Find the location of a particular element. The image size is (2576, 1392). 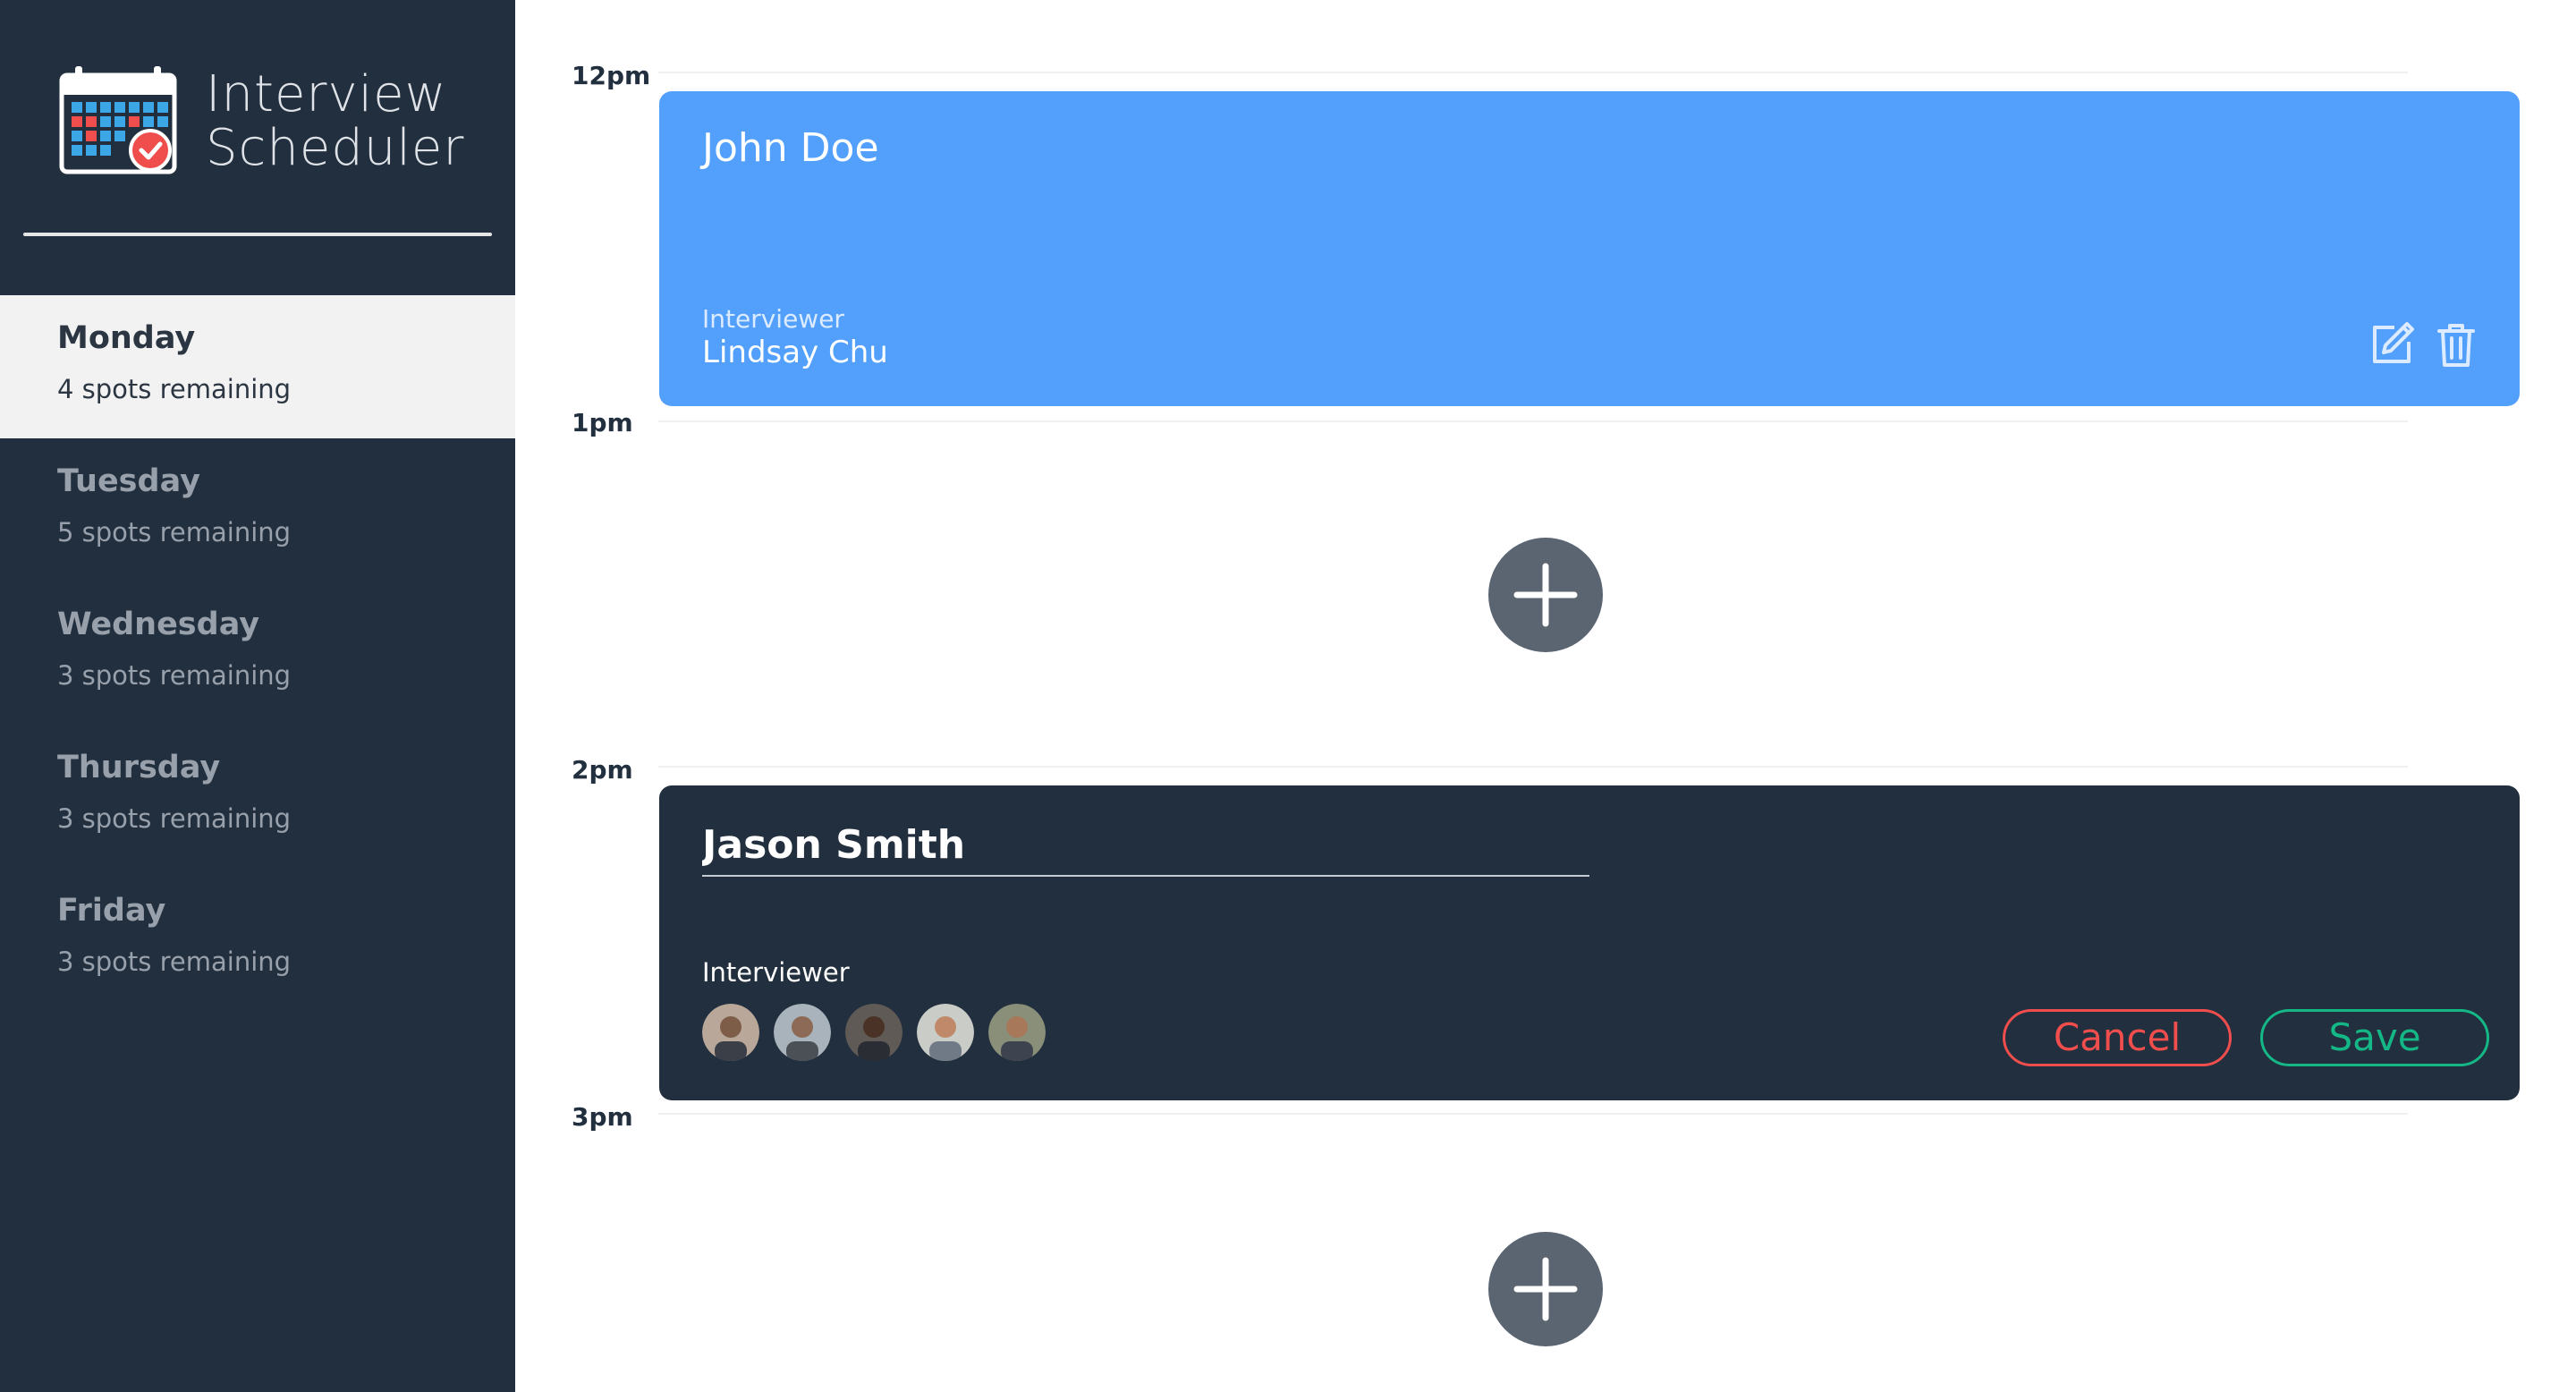

hour-label-3pm: 3pm is located at coordinates (602, 1117).